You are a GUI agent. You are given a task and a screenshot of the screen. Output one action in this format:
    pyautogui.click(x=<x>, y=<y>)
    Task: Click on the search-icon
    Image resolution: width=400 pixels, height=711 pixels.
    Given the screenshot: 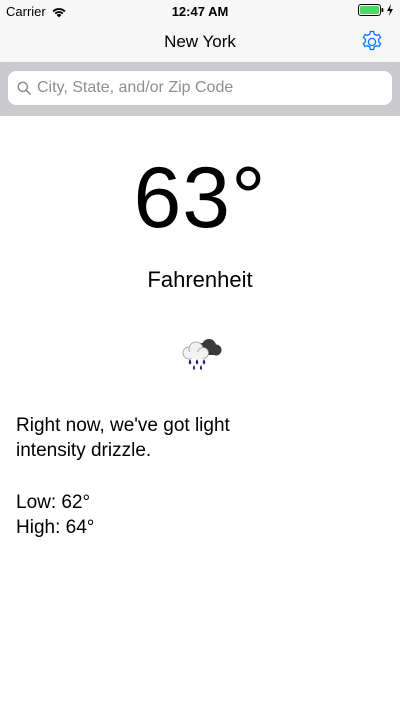 What is the action you would take?
    pyautogui.click(x=24, y=88)
    